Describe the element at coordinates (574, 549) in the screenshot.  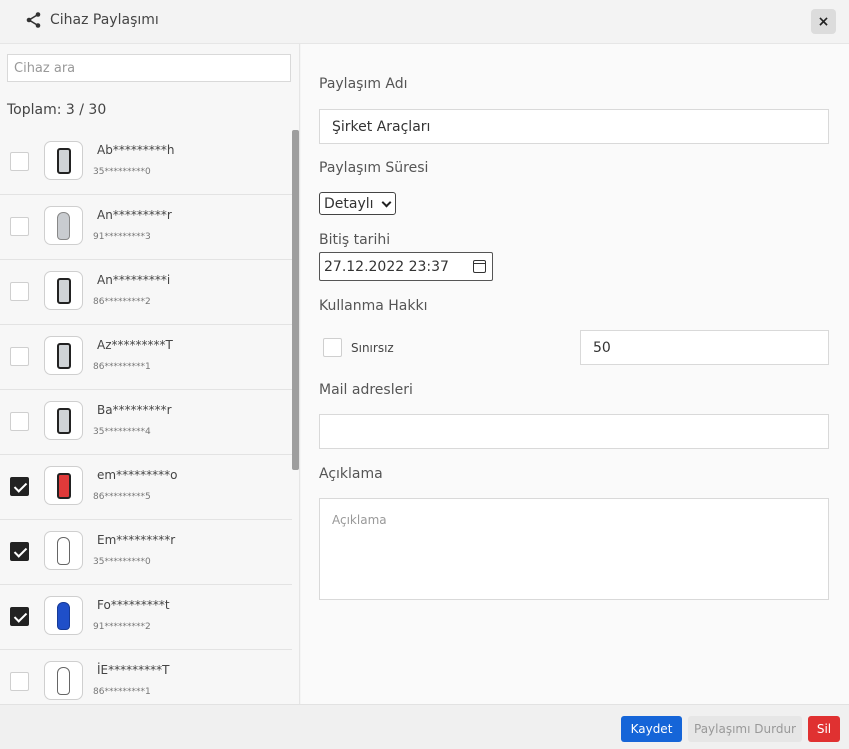
I see `description-textarea: Açıklama` at that location.